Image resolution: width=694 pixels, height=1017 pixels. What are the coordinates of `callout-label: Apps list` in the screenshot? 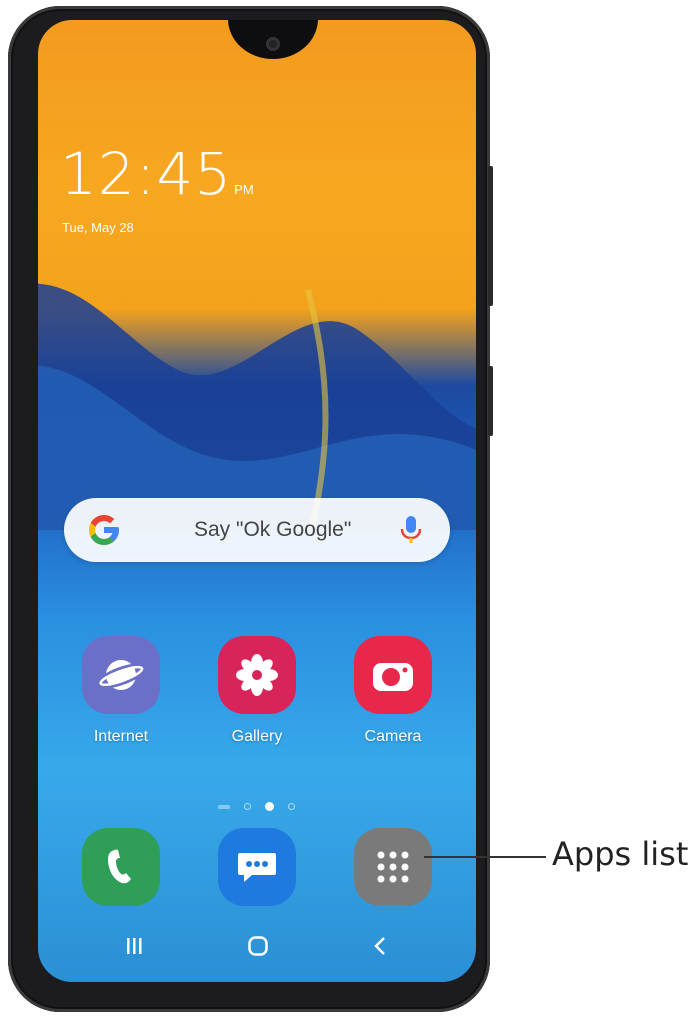 It's located at (620, 854).